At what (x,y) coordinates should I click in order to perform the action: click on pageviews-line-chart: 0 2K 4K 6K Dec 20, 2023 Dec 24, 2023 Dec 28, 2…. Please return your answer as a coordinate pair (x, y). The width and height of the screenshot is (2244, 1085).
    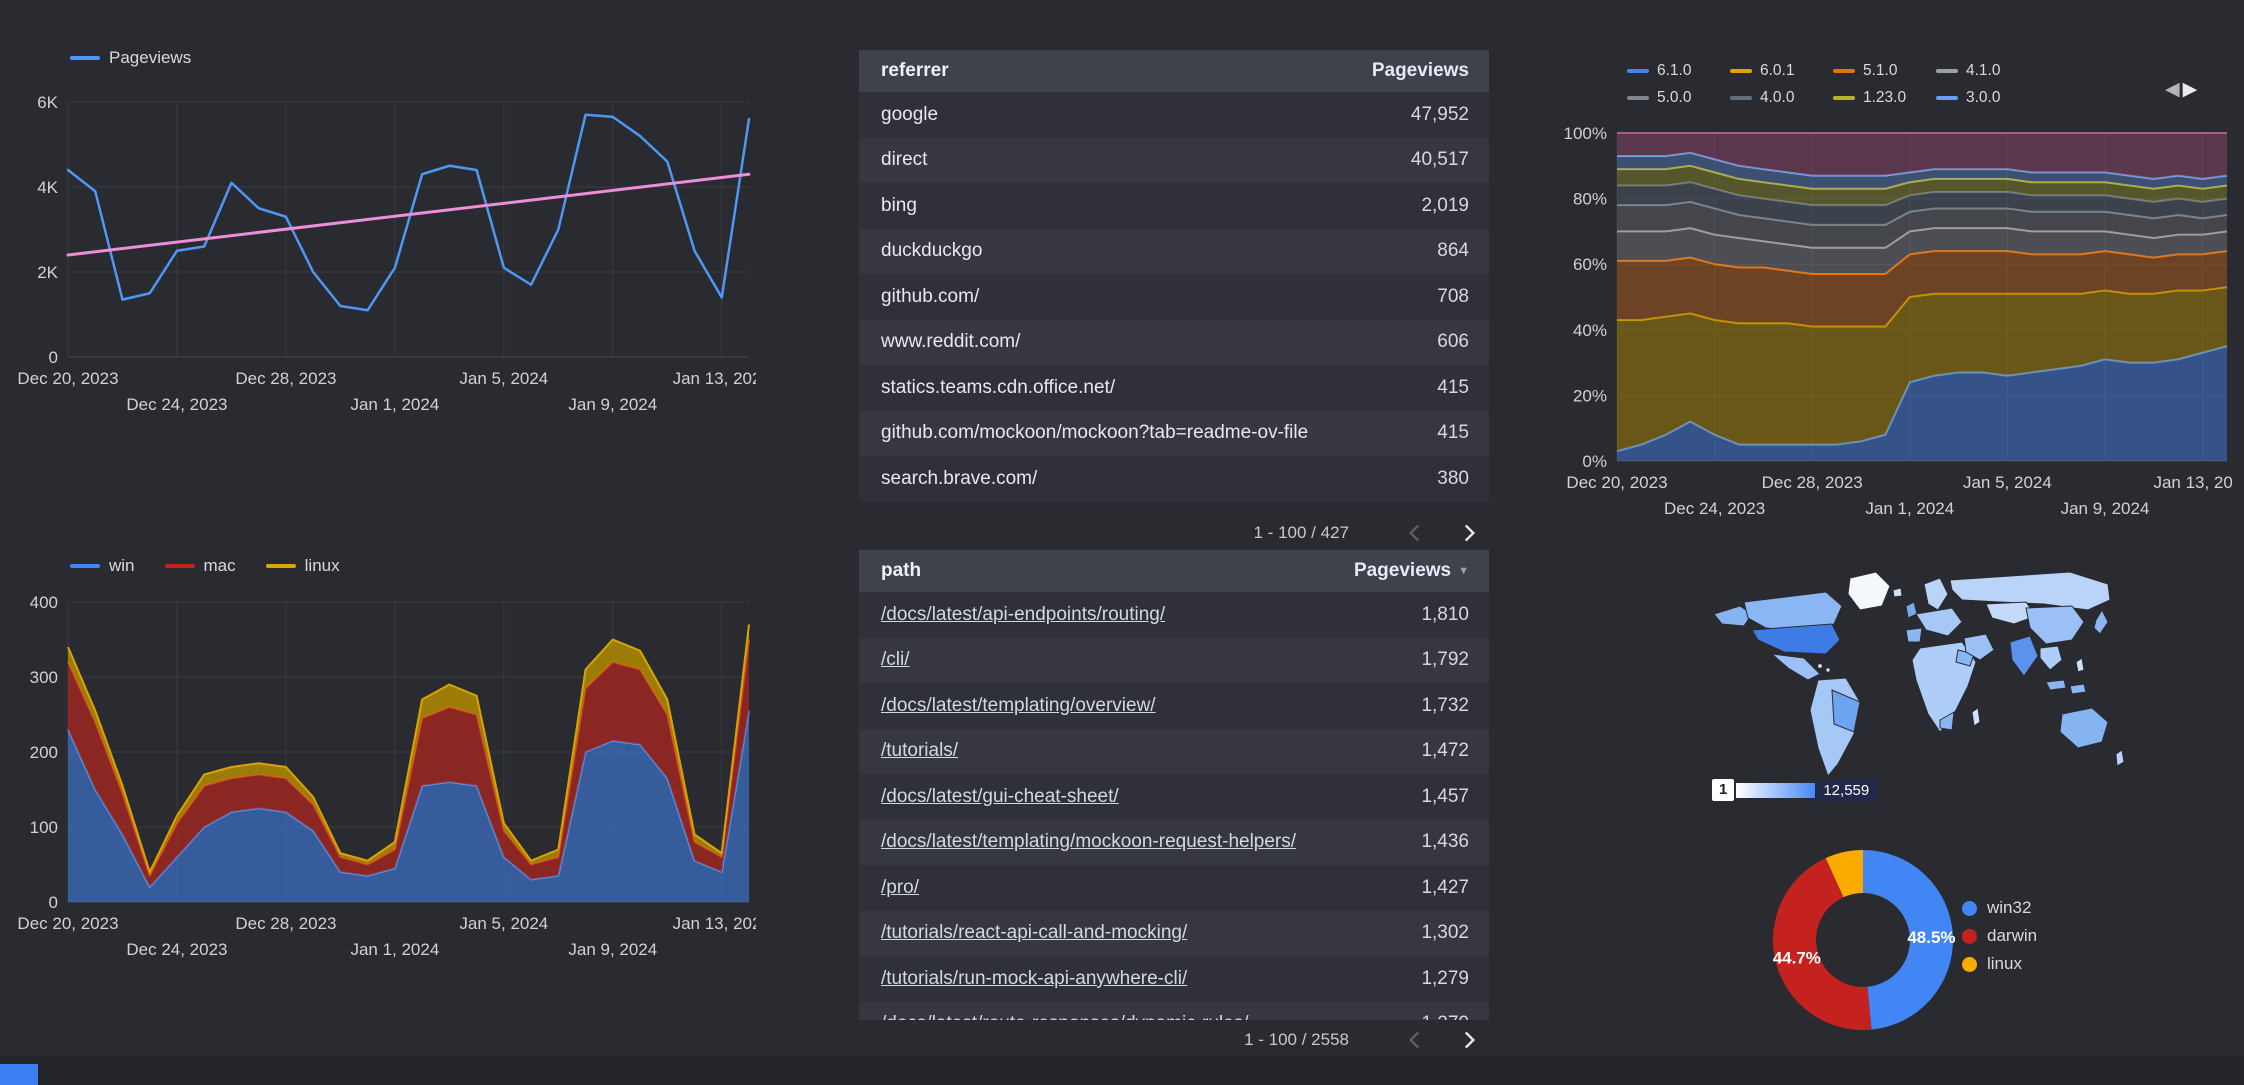
    Looking at the image, I should click on (389, 258).